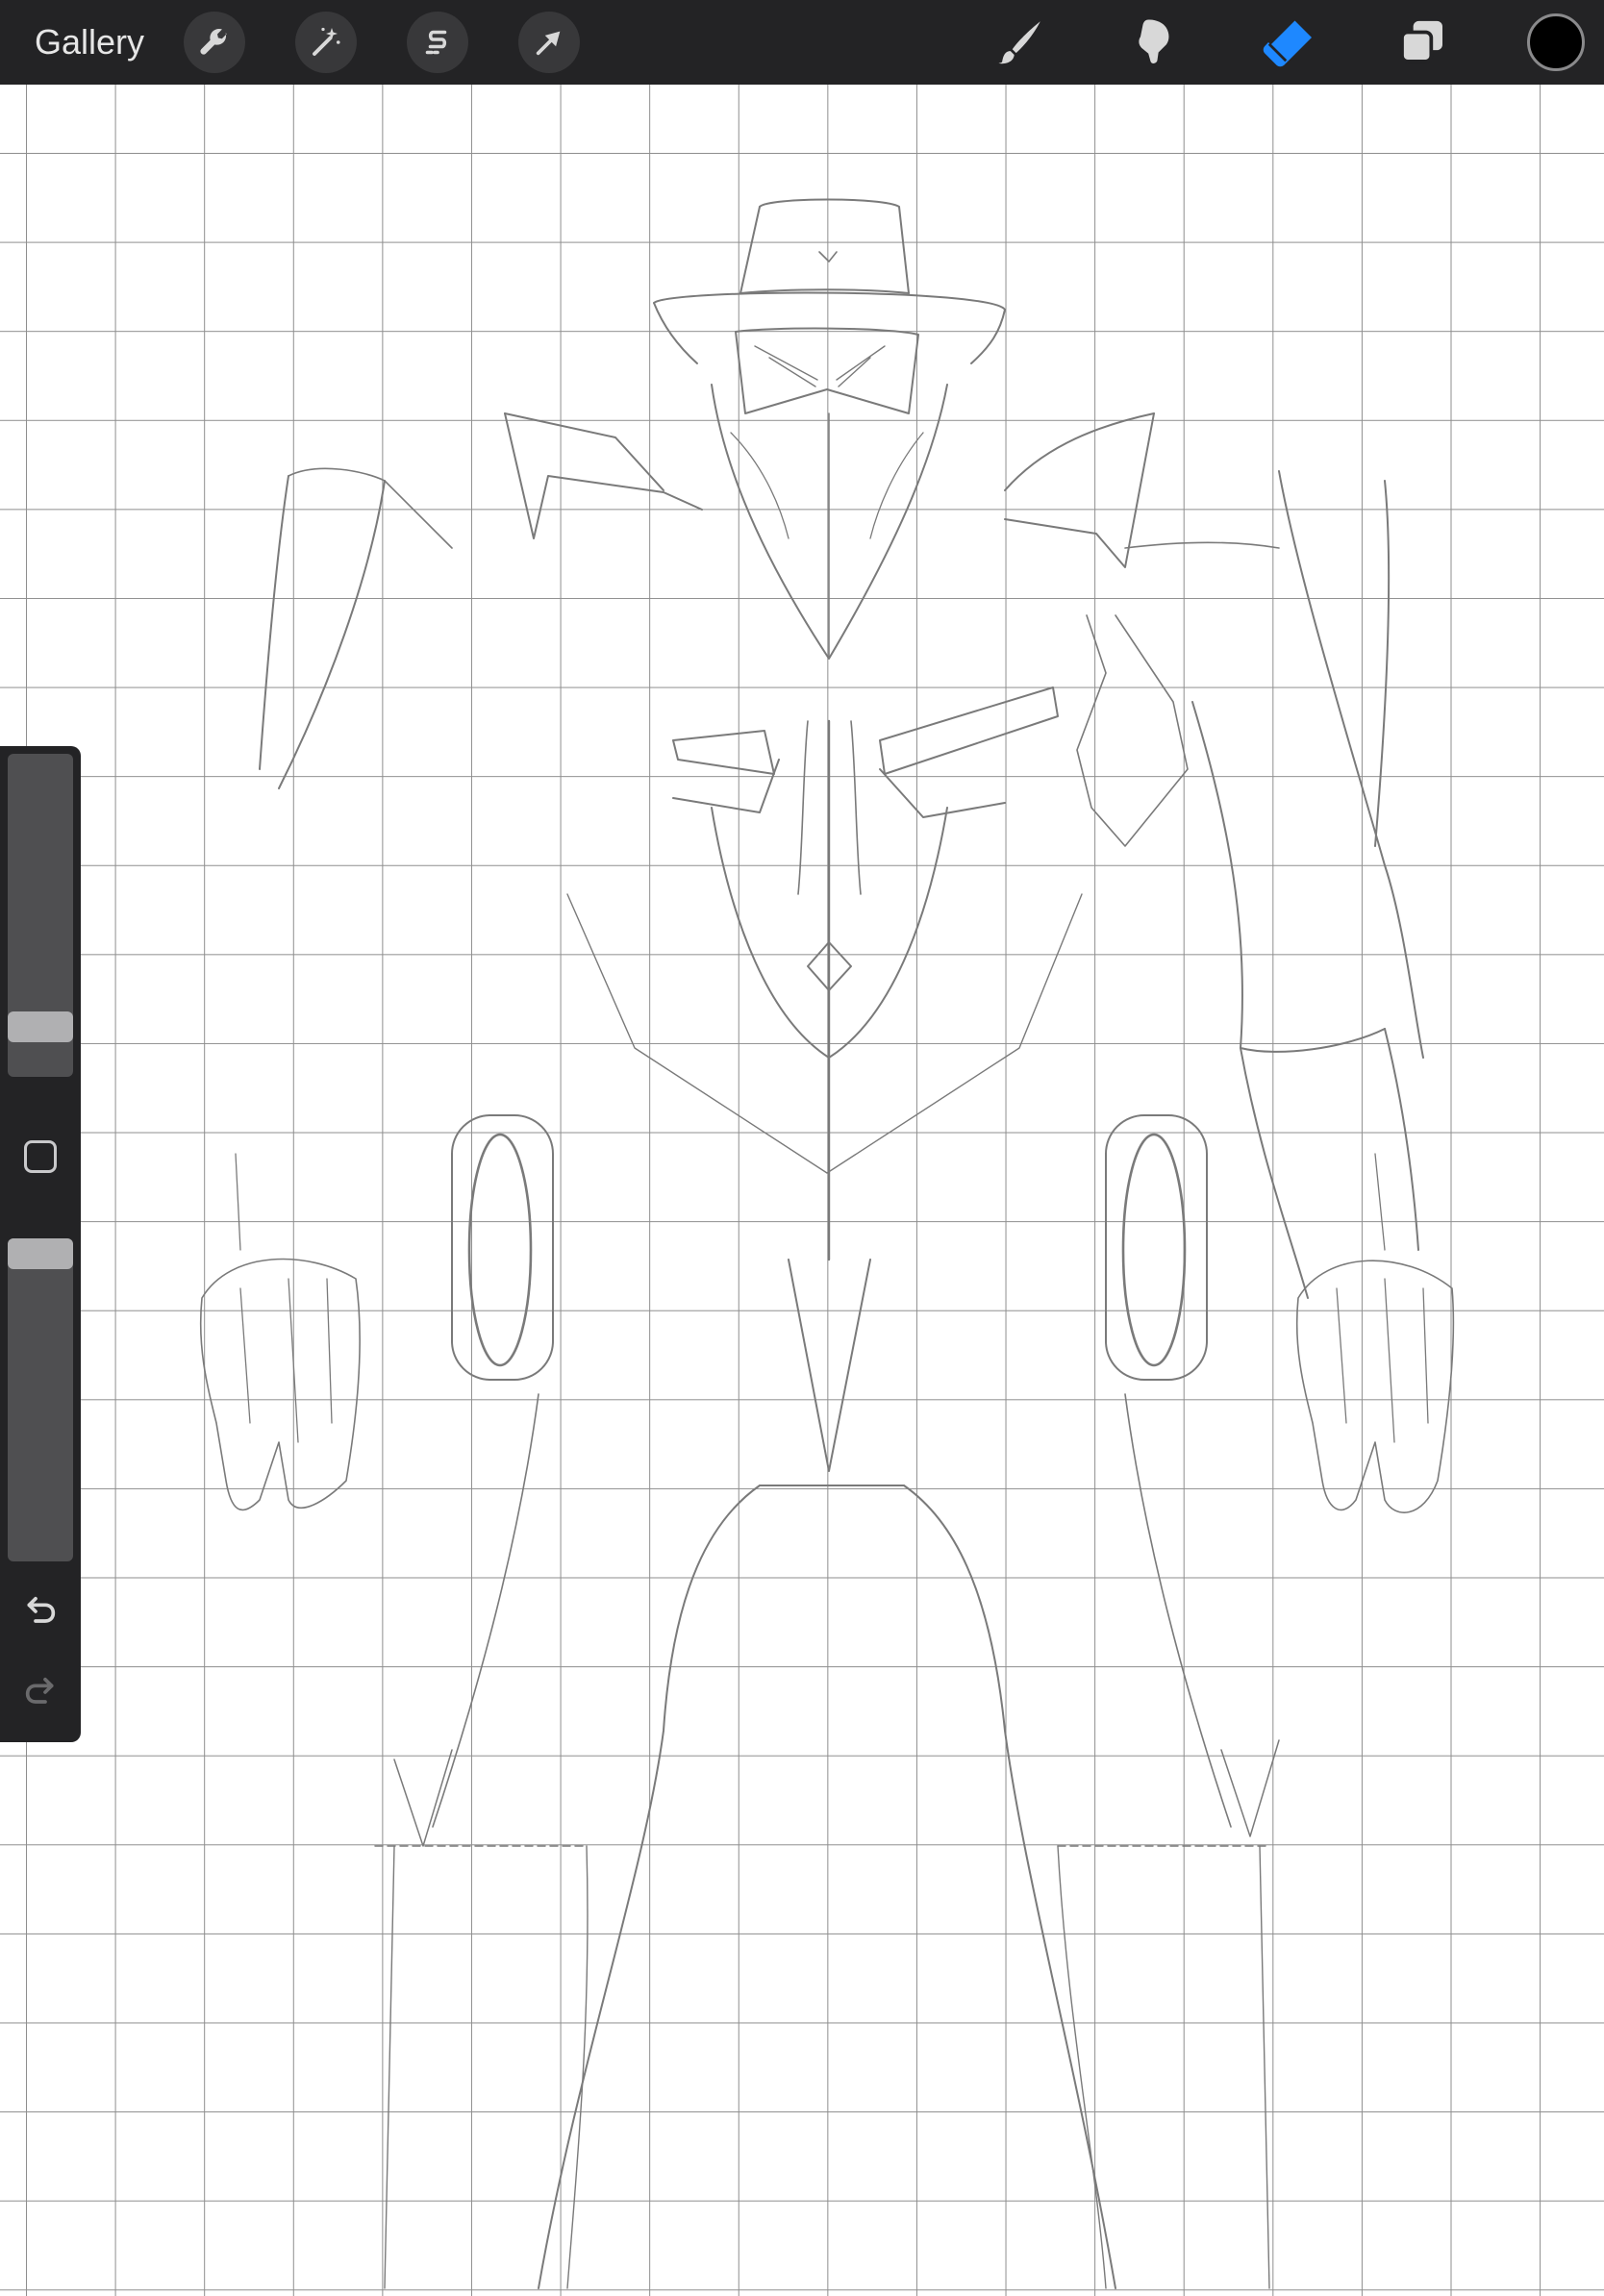 The height and width of the screenshot is (2296, 1604). I want to click on brush-size-thumb, so click(40, 1026).